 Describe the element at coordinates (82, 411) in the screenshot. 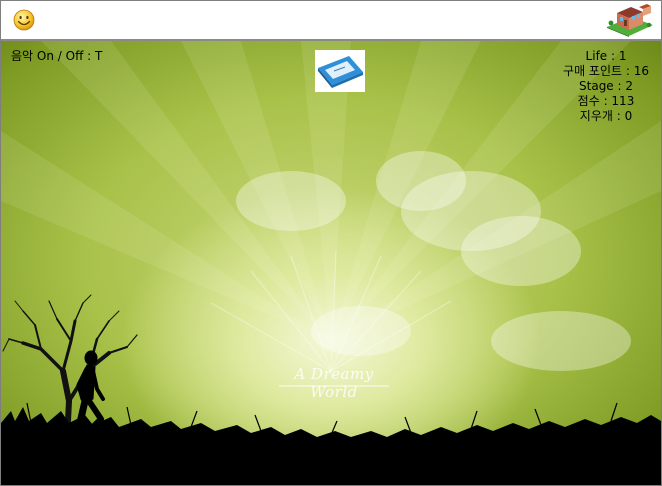

I see `runner-silhouette` at that location.